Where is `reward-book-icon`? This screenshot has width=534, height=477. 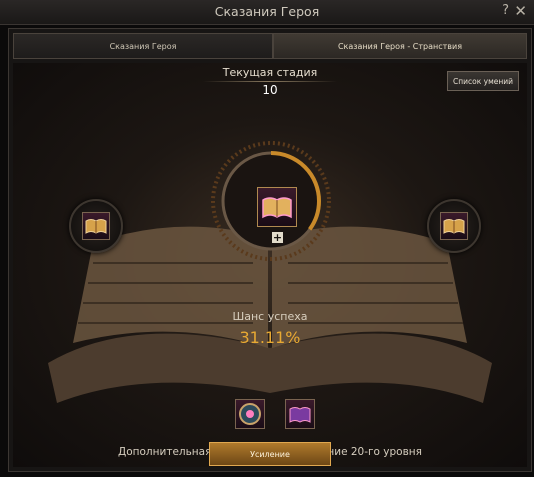
reward-book-icon is located at coordinates (300, 415).